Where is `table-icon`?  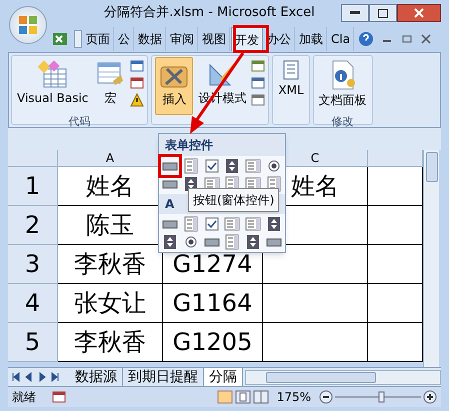 table-icon is located at coordinates (53, 74).